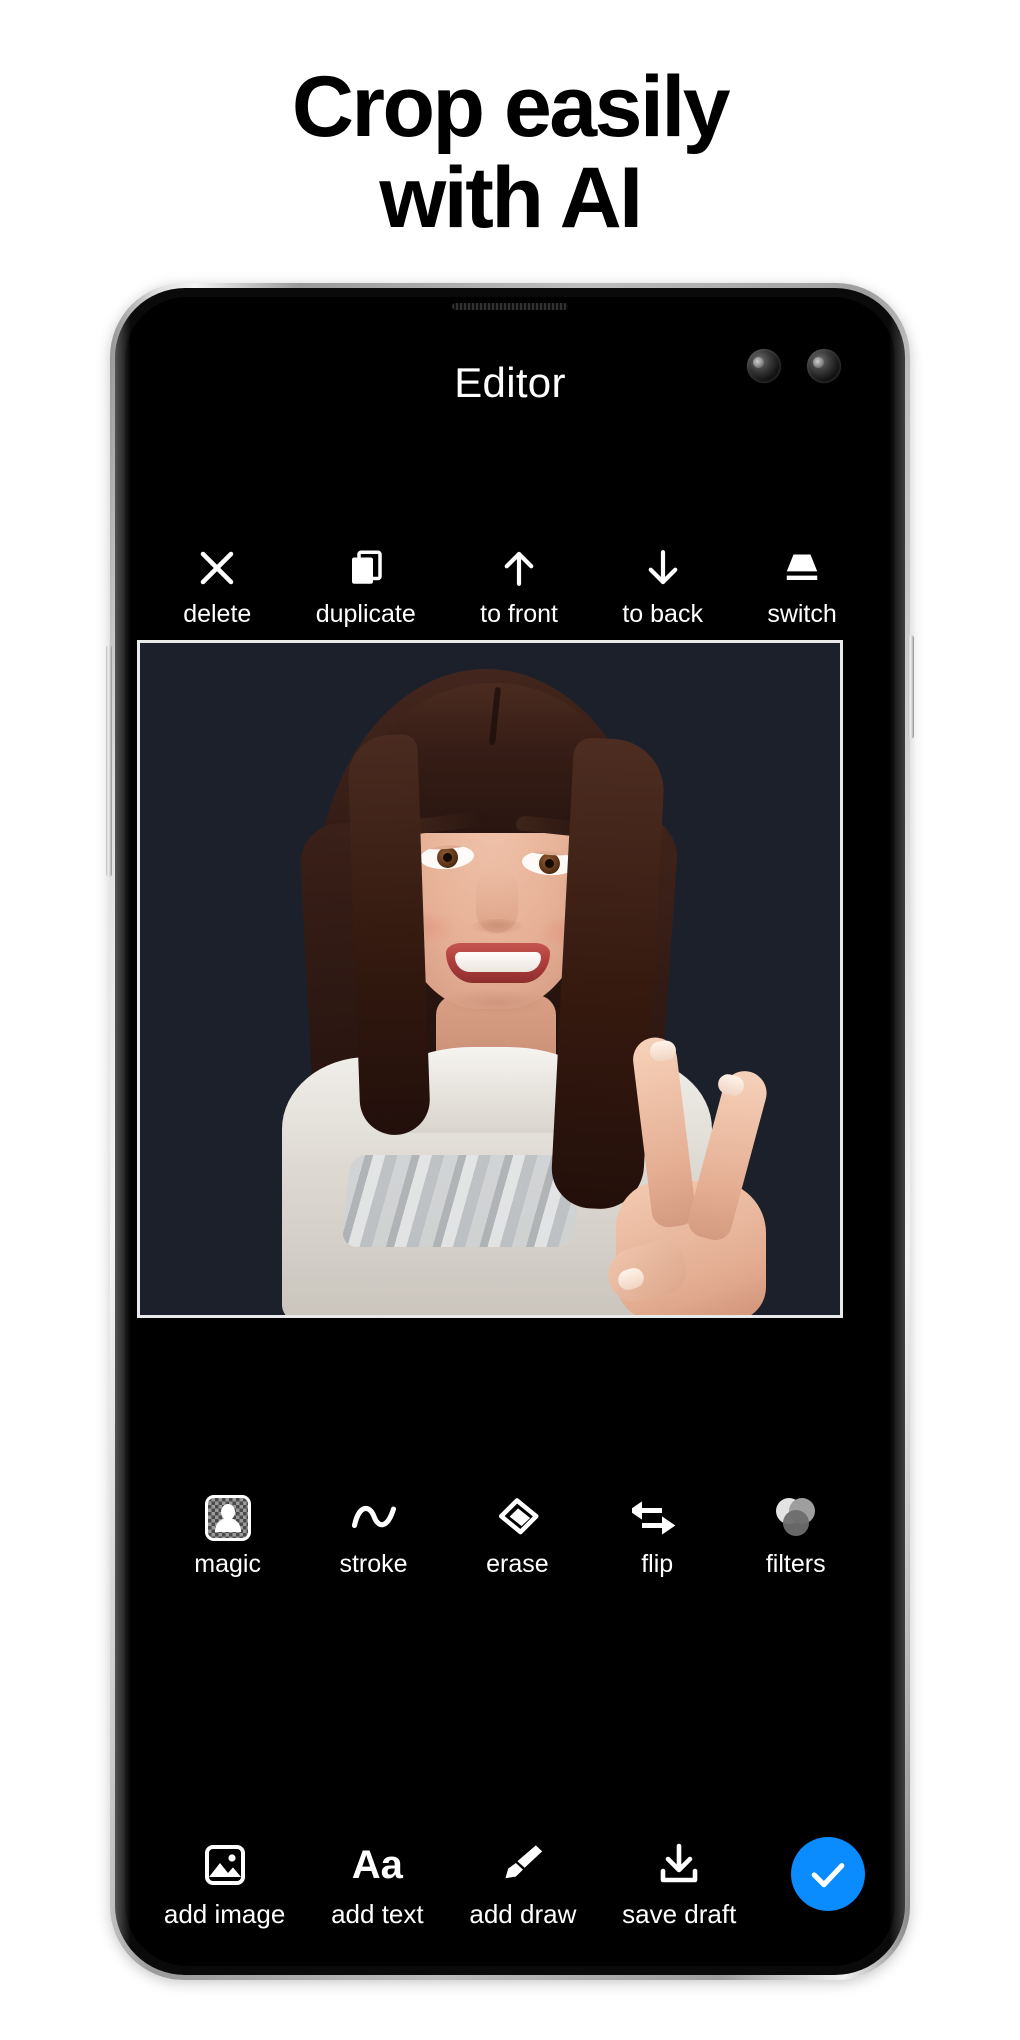 This screenshot has width=1020, height=2040. Describe the element at coordinates (225, 1865) in the screenshot. I see `image-icon` at that location.